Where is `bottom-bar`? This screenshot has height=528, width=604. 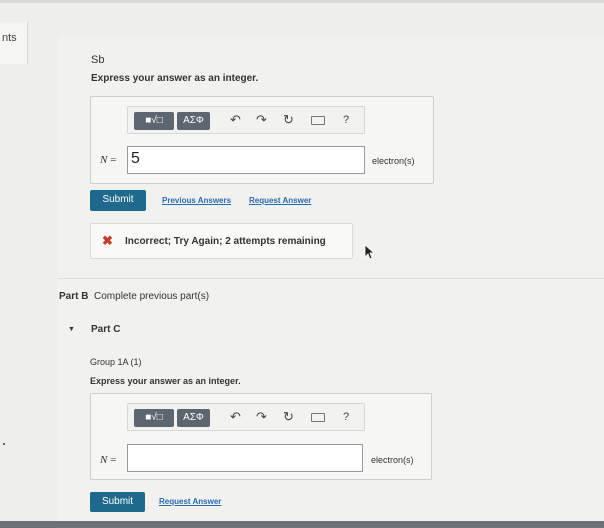 bottom-bar is located at coordinates (302, 524).